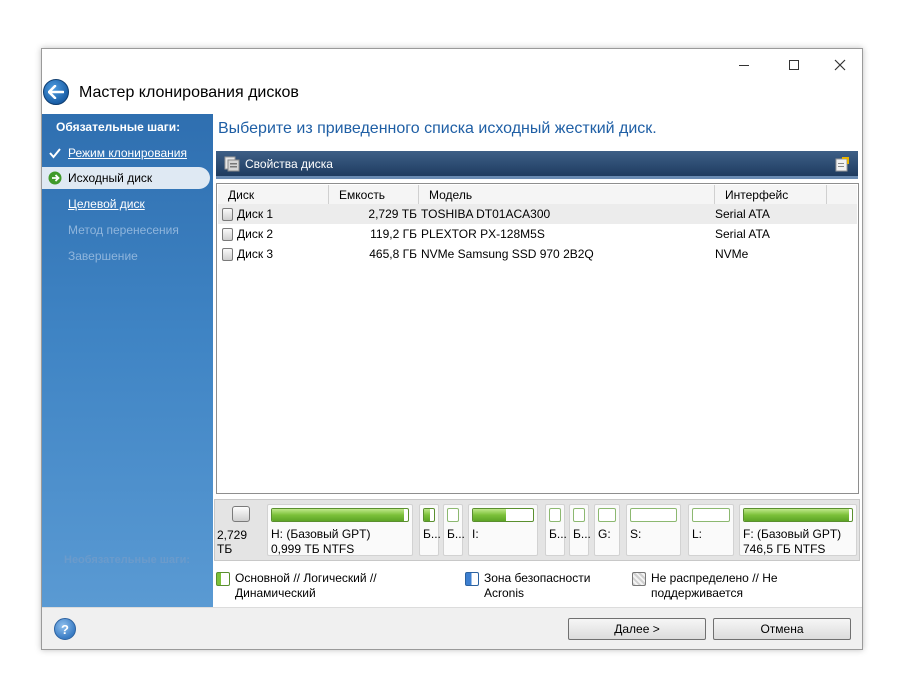 The height and width of the screenshot is (698, 912). Describe the element at coordinates (618, 629) in the screenshot. I see `next-button-mnemonic: Д` at that location.